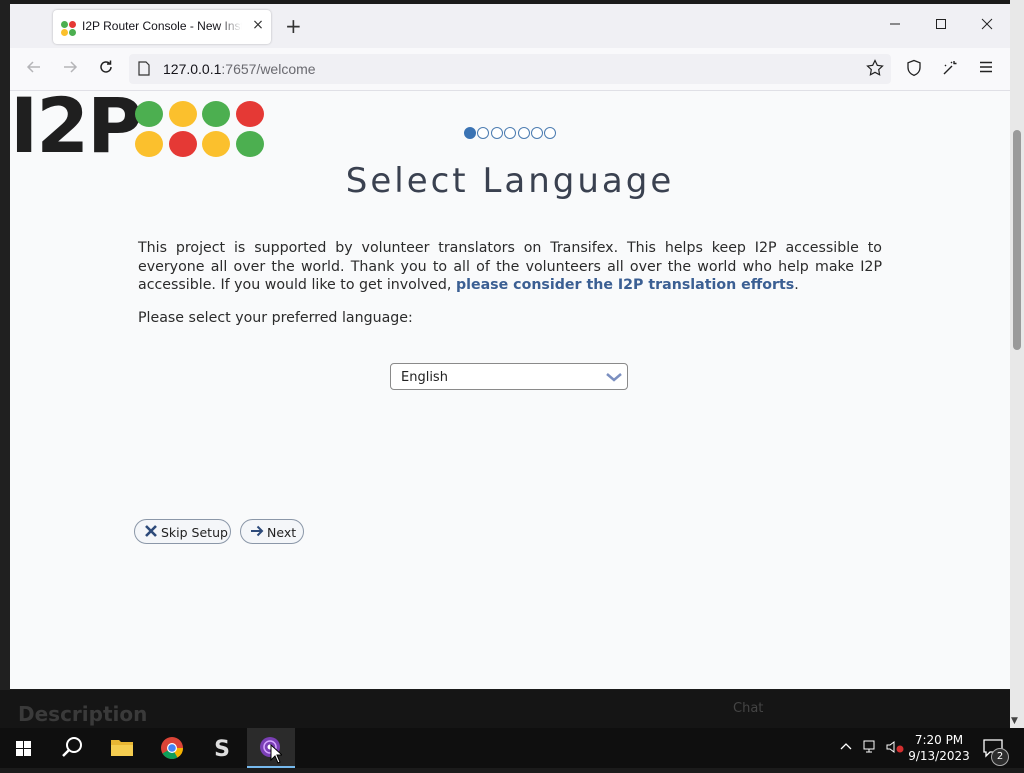 The image size is (1024, 773). What do you see at coordinates (914, 69) in the screenshot?
I see `shield-icon` at bounding box center [914, 69].